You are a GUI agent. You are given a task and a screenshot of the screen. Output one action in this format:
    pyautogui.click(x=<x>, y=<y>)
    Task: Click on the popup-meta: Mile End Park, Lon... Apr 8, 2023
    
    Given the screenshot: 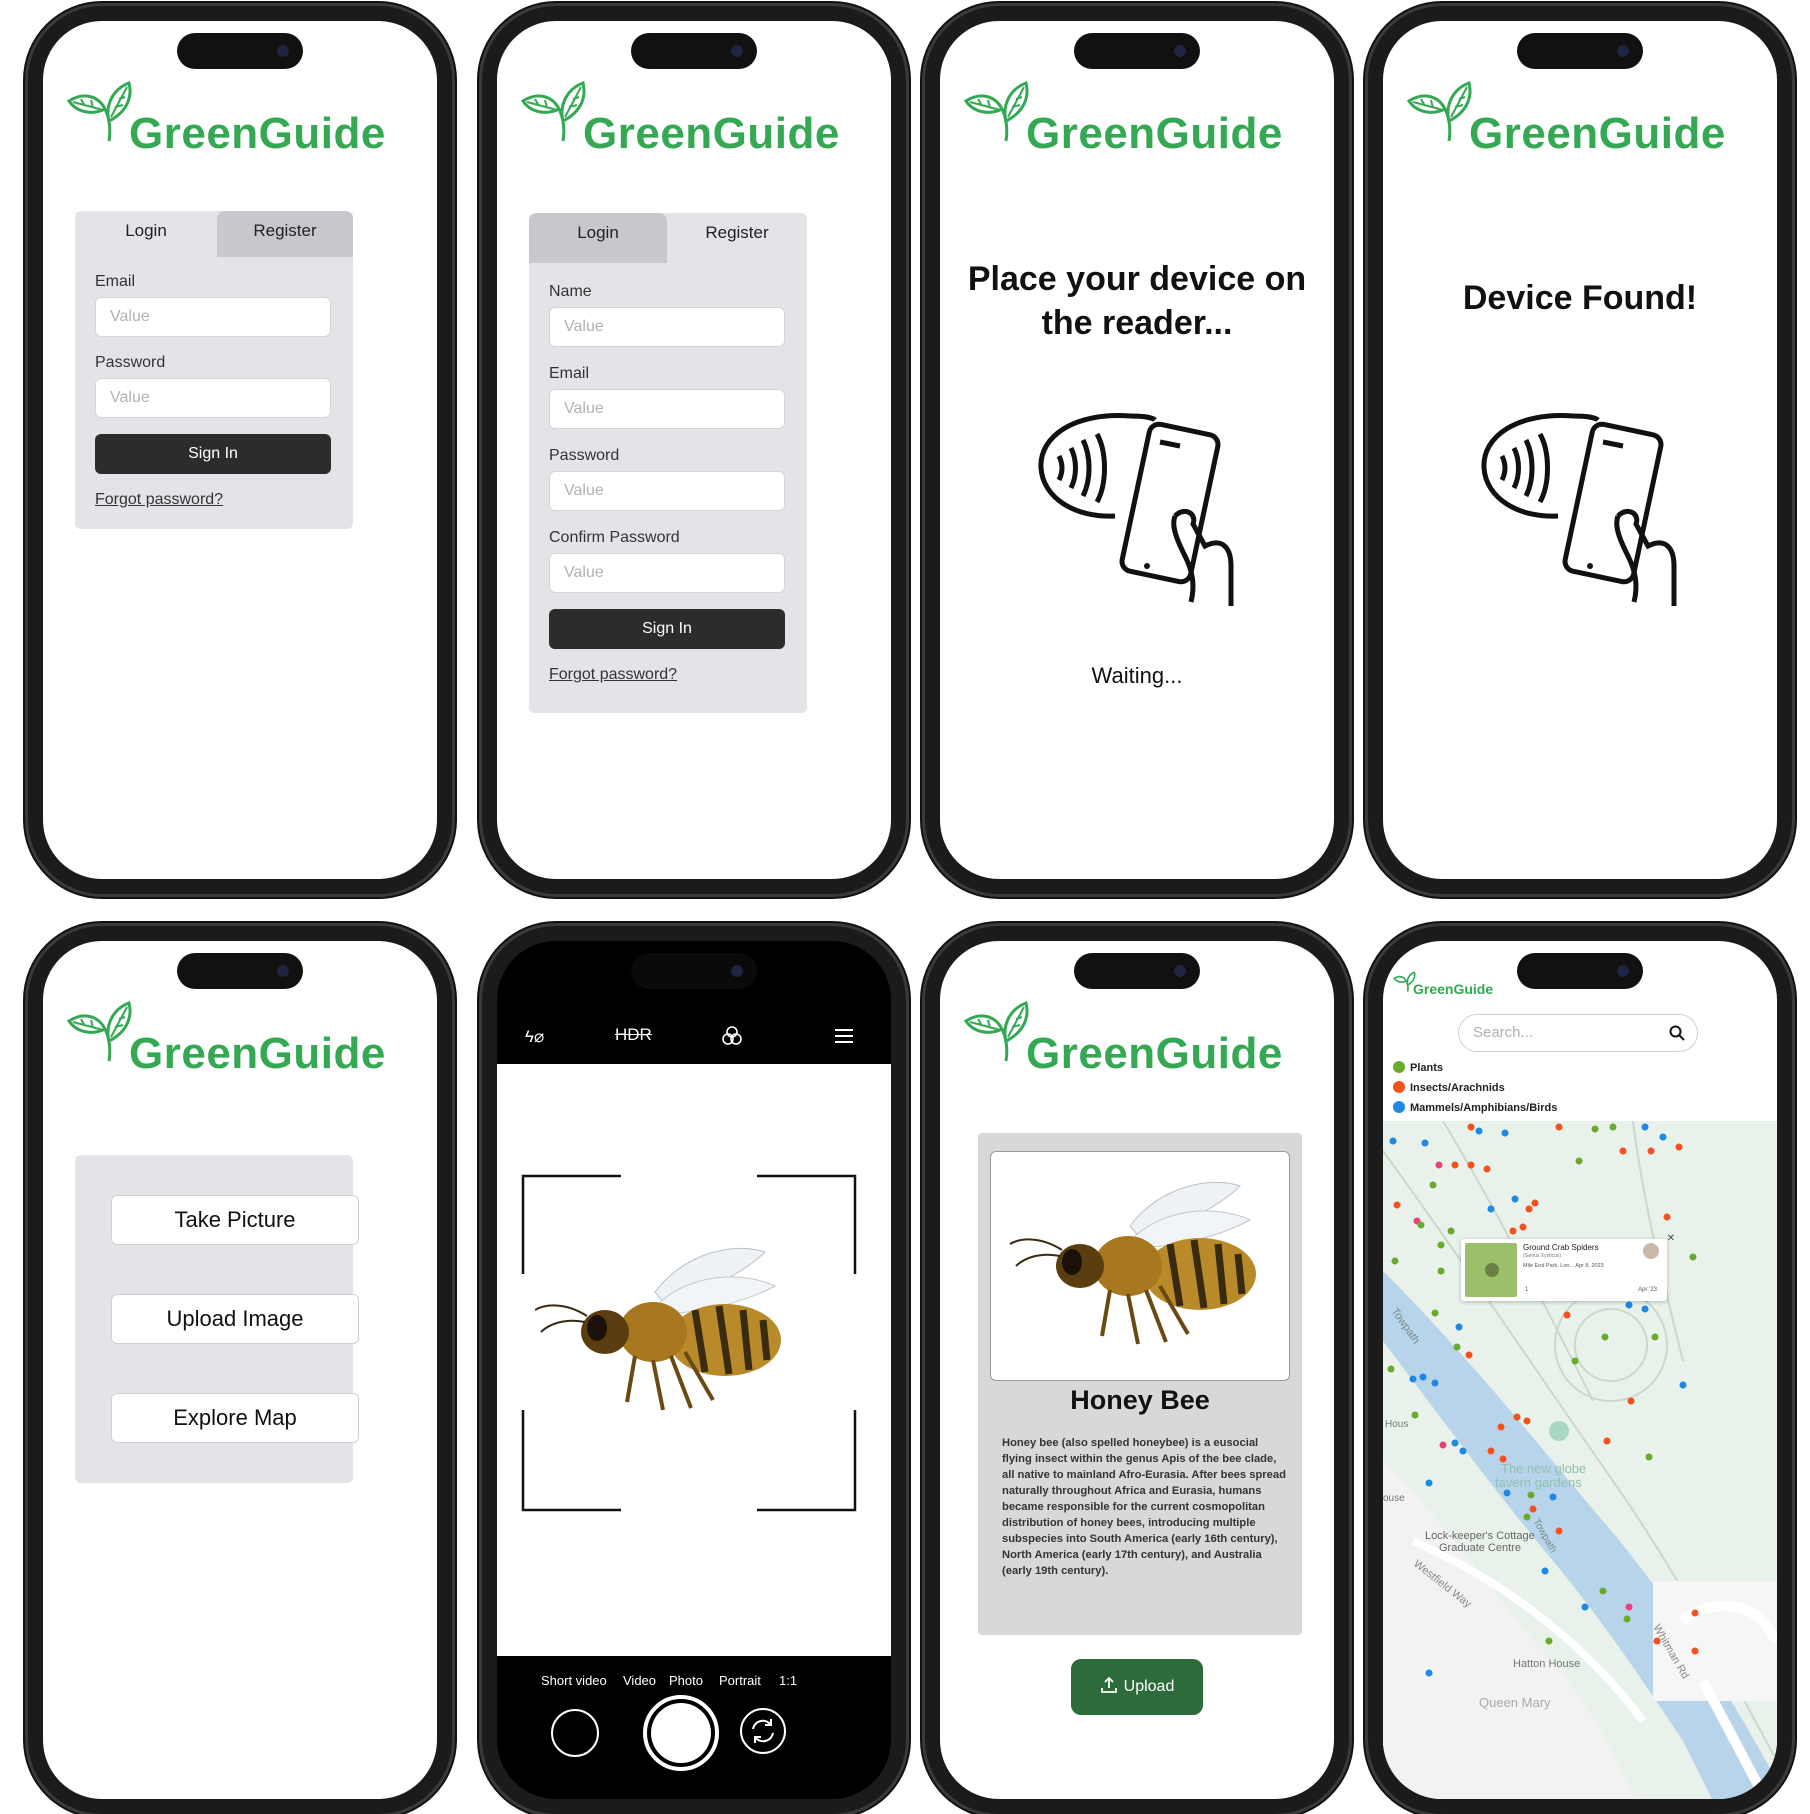 What is the action you would take?
    pyautogui.click(x=1563, y=1266)
    